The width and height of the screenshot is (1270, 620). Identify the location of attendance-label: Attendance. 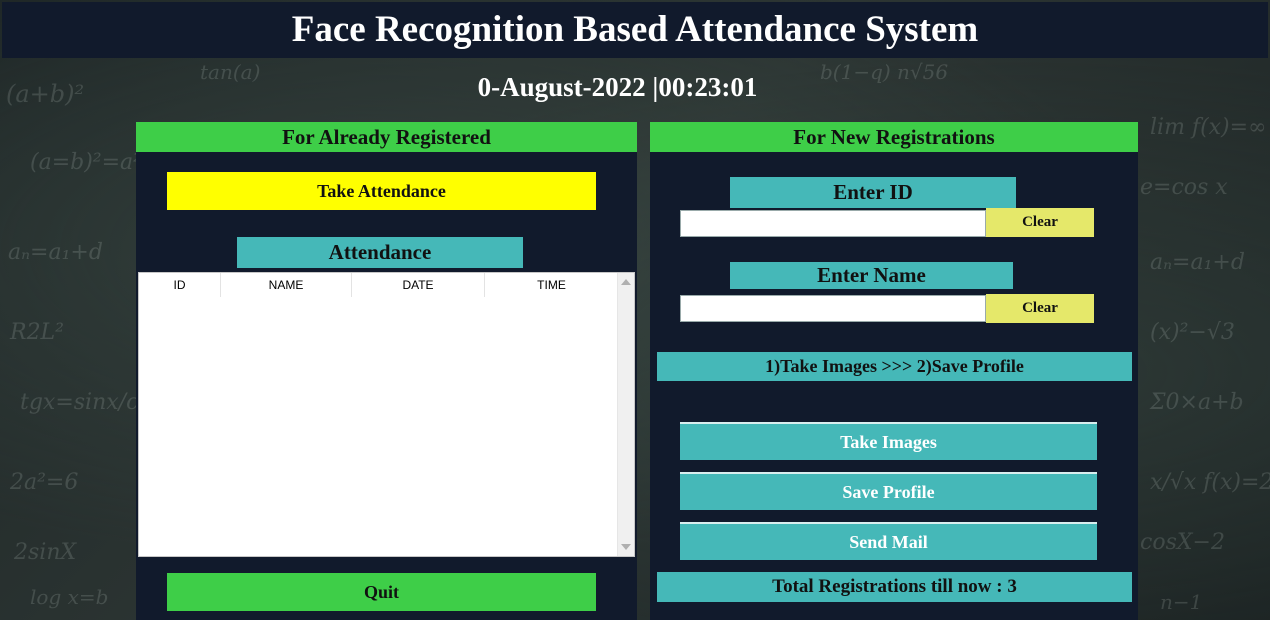
(380, 252).